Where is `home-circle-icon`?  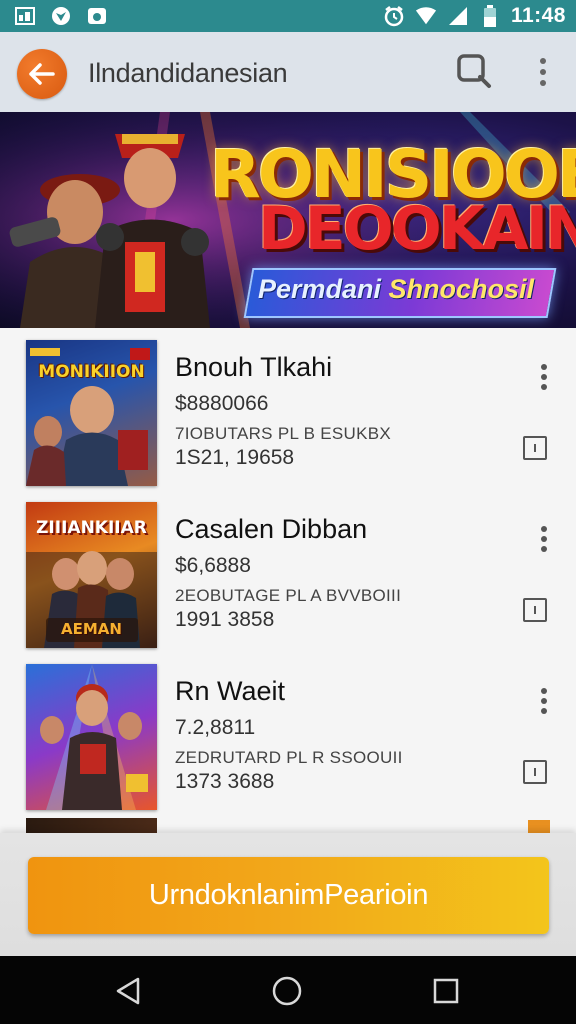
home-circle-icon is located at coordinates (287, 991).